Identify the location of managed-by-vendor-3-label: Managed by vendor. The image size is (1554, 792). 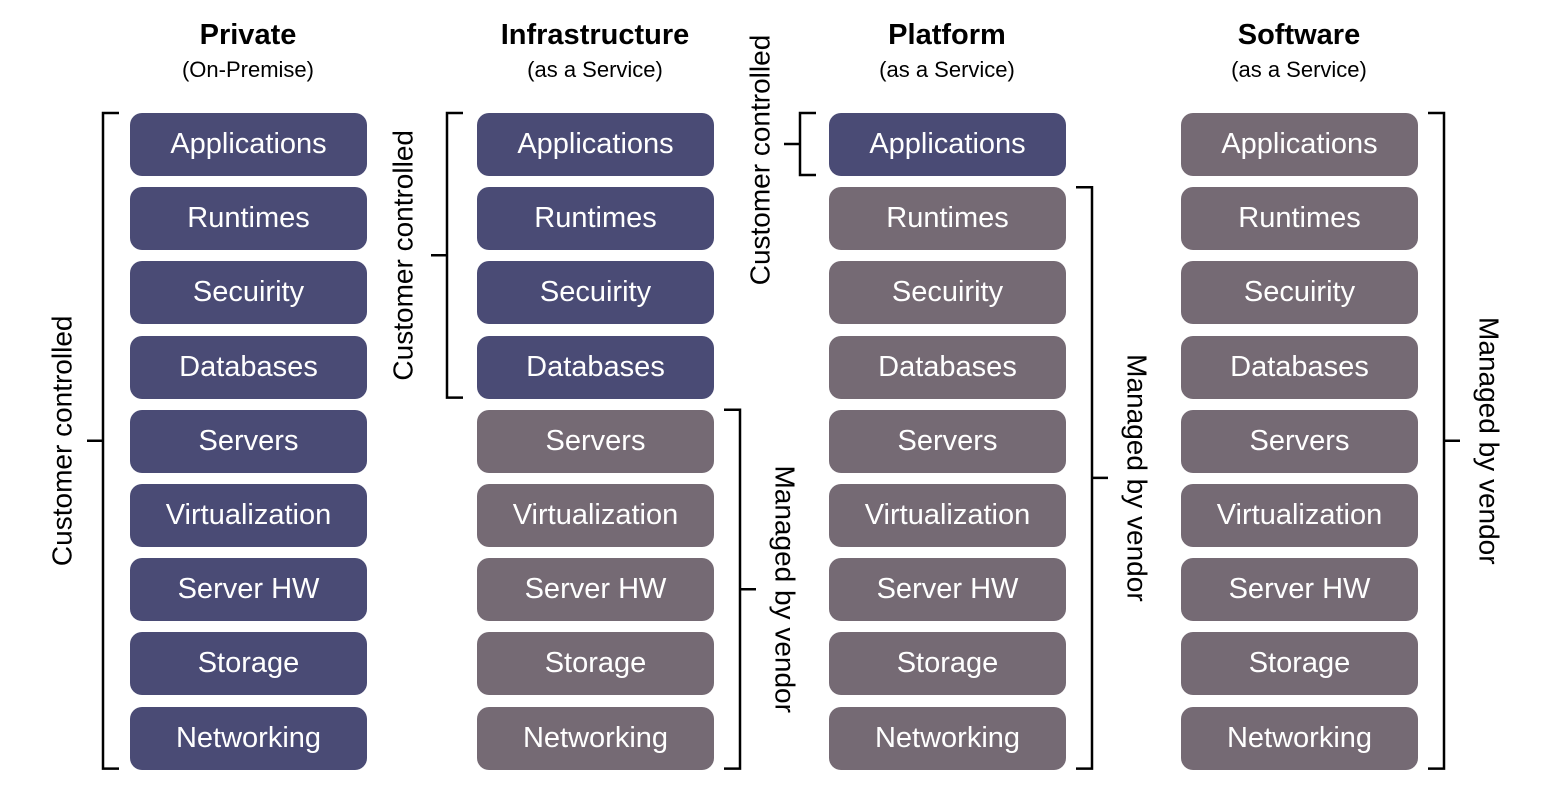
(1489, 441).